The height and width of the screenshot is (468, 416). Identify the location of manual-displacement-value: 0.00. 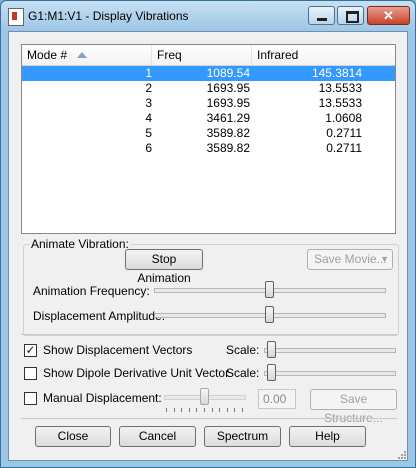
(277, 399).